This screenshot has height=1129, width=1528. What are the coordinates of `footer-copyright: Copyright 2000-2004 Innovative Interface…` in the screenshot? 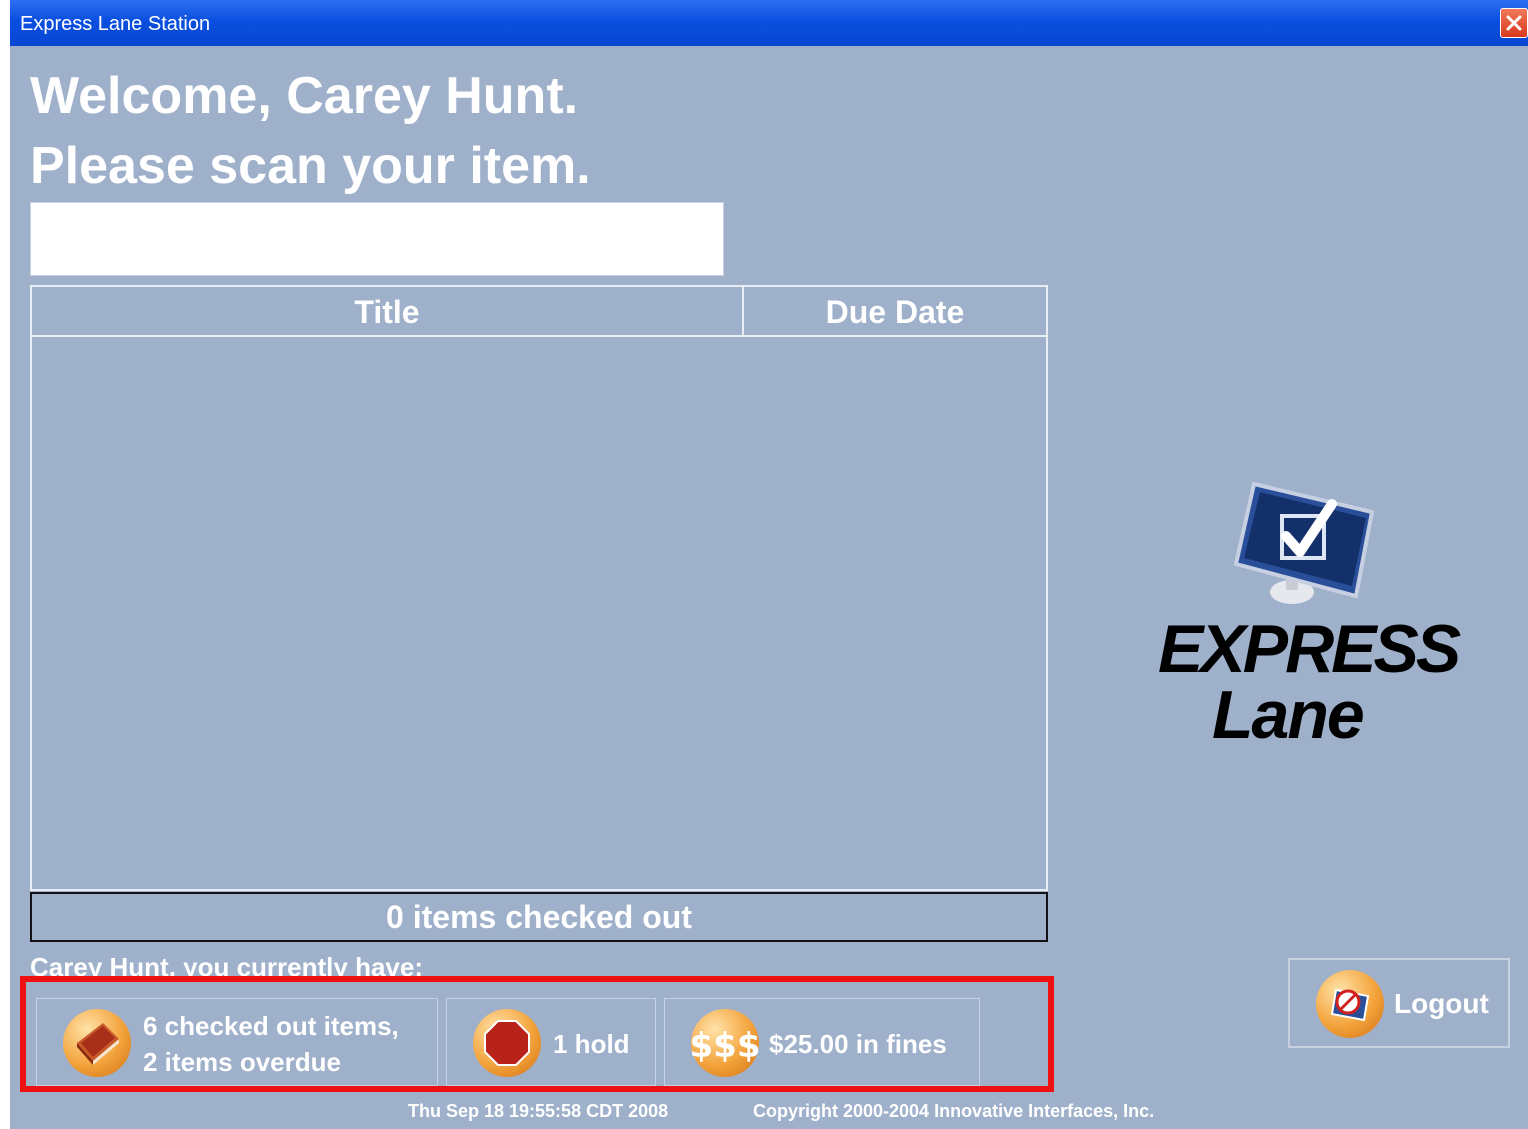 It's located at (954, 1111).